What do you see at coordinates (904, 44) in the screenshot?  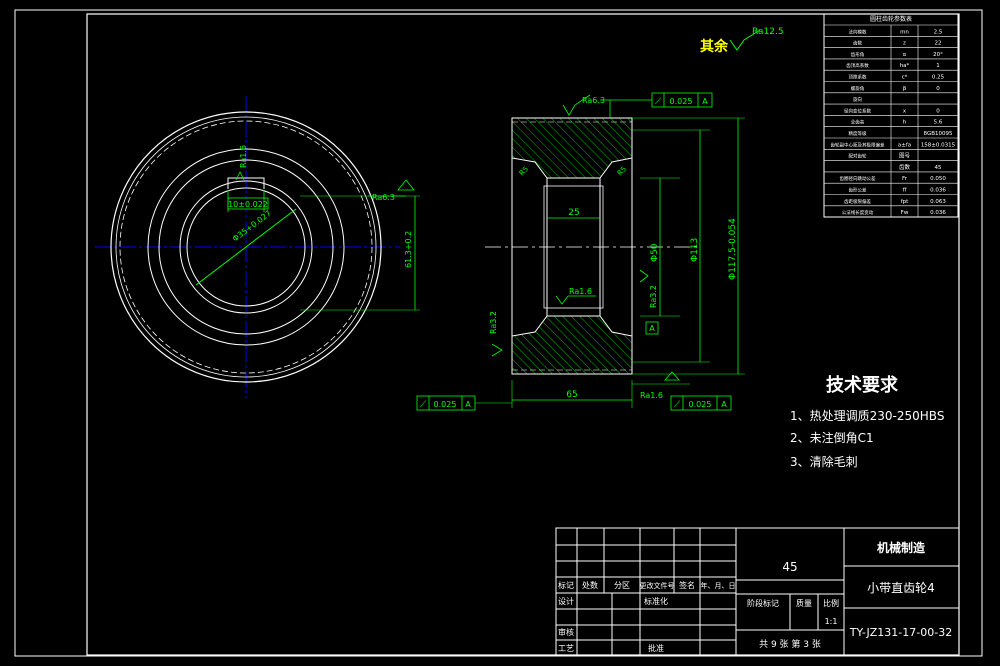 I see `param-sym: z` at bounding box center [904, 44].